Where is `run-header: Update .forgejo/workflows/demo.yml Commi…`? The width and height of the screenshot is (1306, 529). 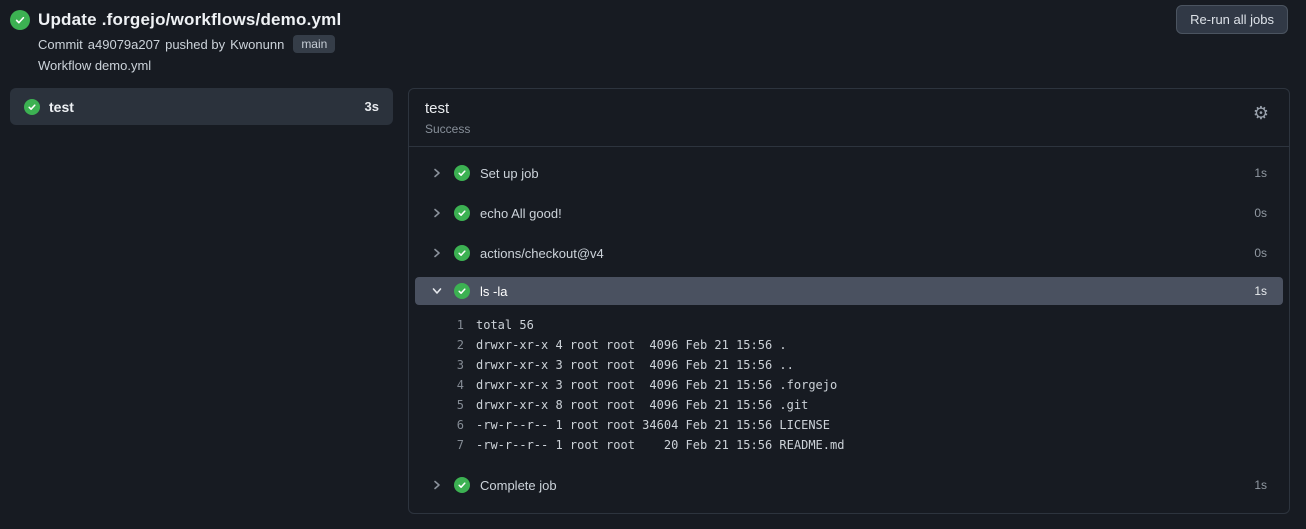
run-header: Update .forgejo/workflows/demo.yml Commi… is located at coordinates (653, 39).